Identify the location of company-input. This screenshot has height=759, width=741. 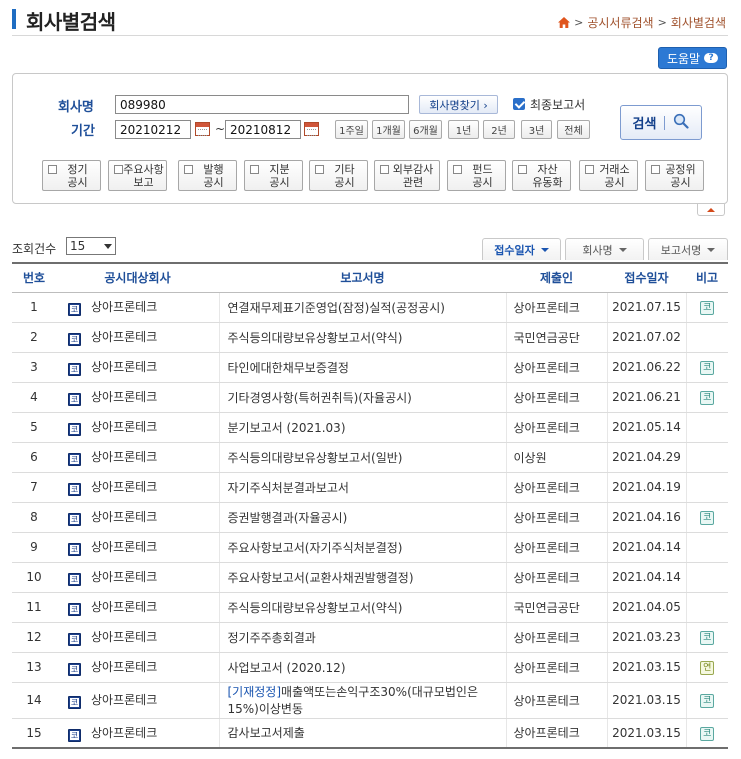
(262, 104).